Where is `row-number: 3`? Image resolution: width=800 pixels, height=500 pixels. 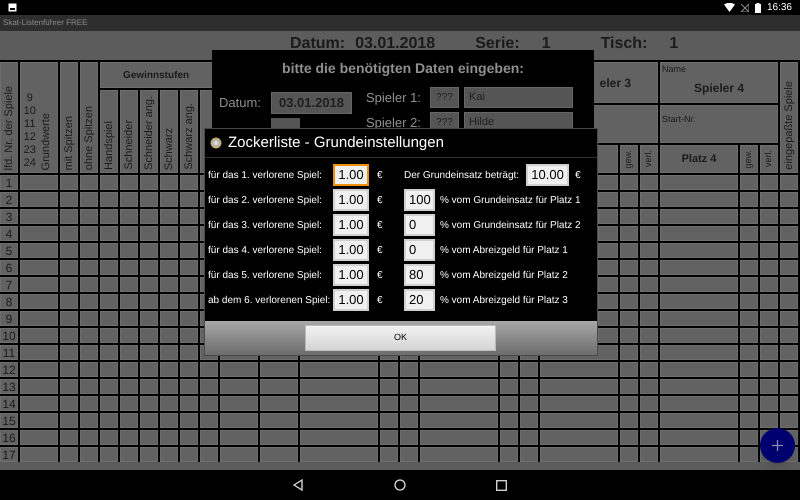
row-number: 3 is located at coordinates (9, 216).